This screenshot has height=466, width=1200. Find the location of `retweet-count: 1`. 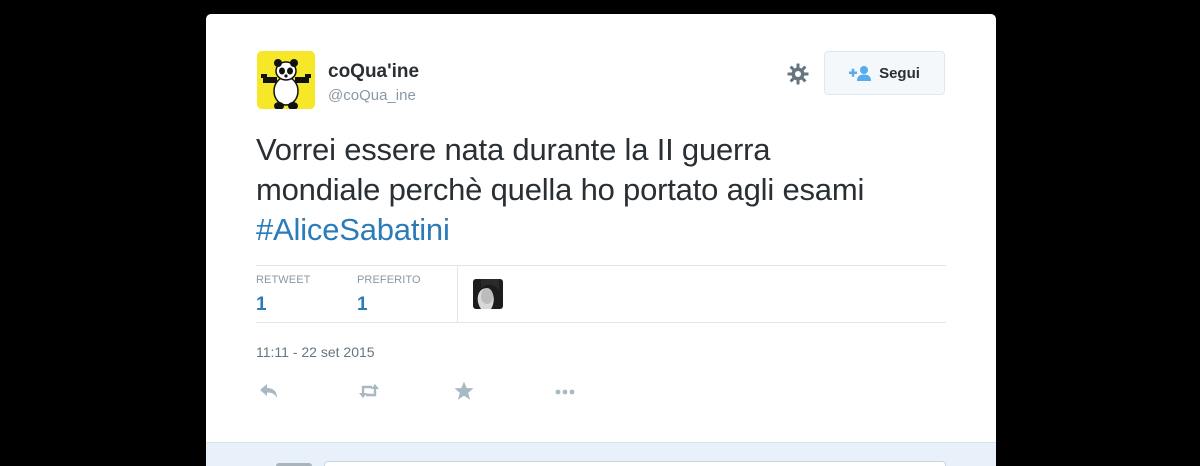

retweet-count: 1 is located at coordinates (261, 304).